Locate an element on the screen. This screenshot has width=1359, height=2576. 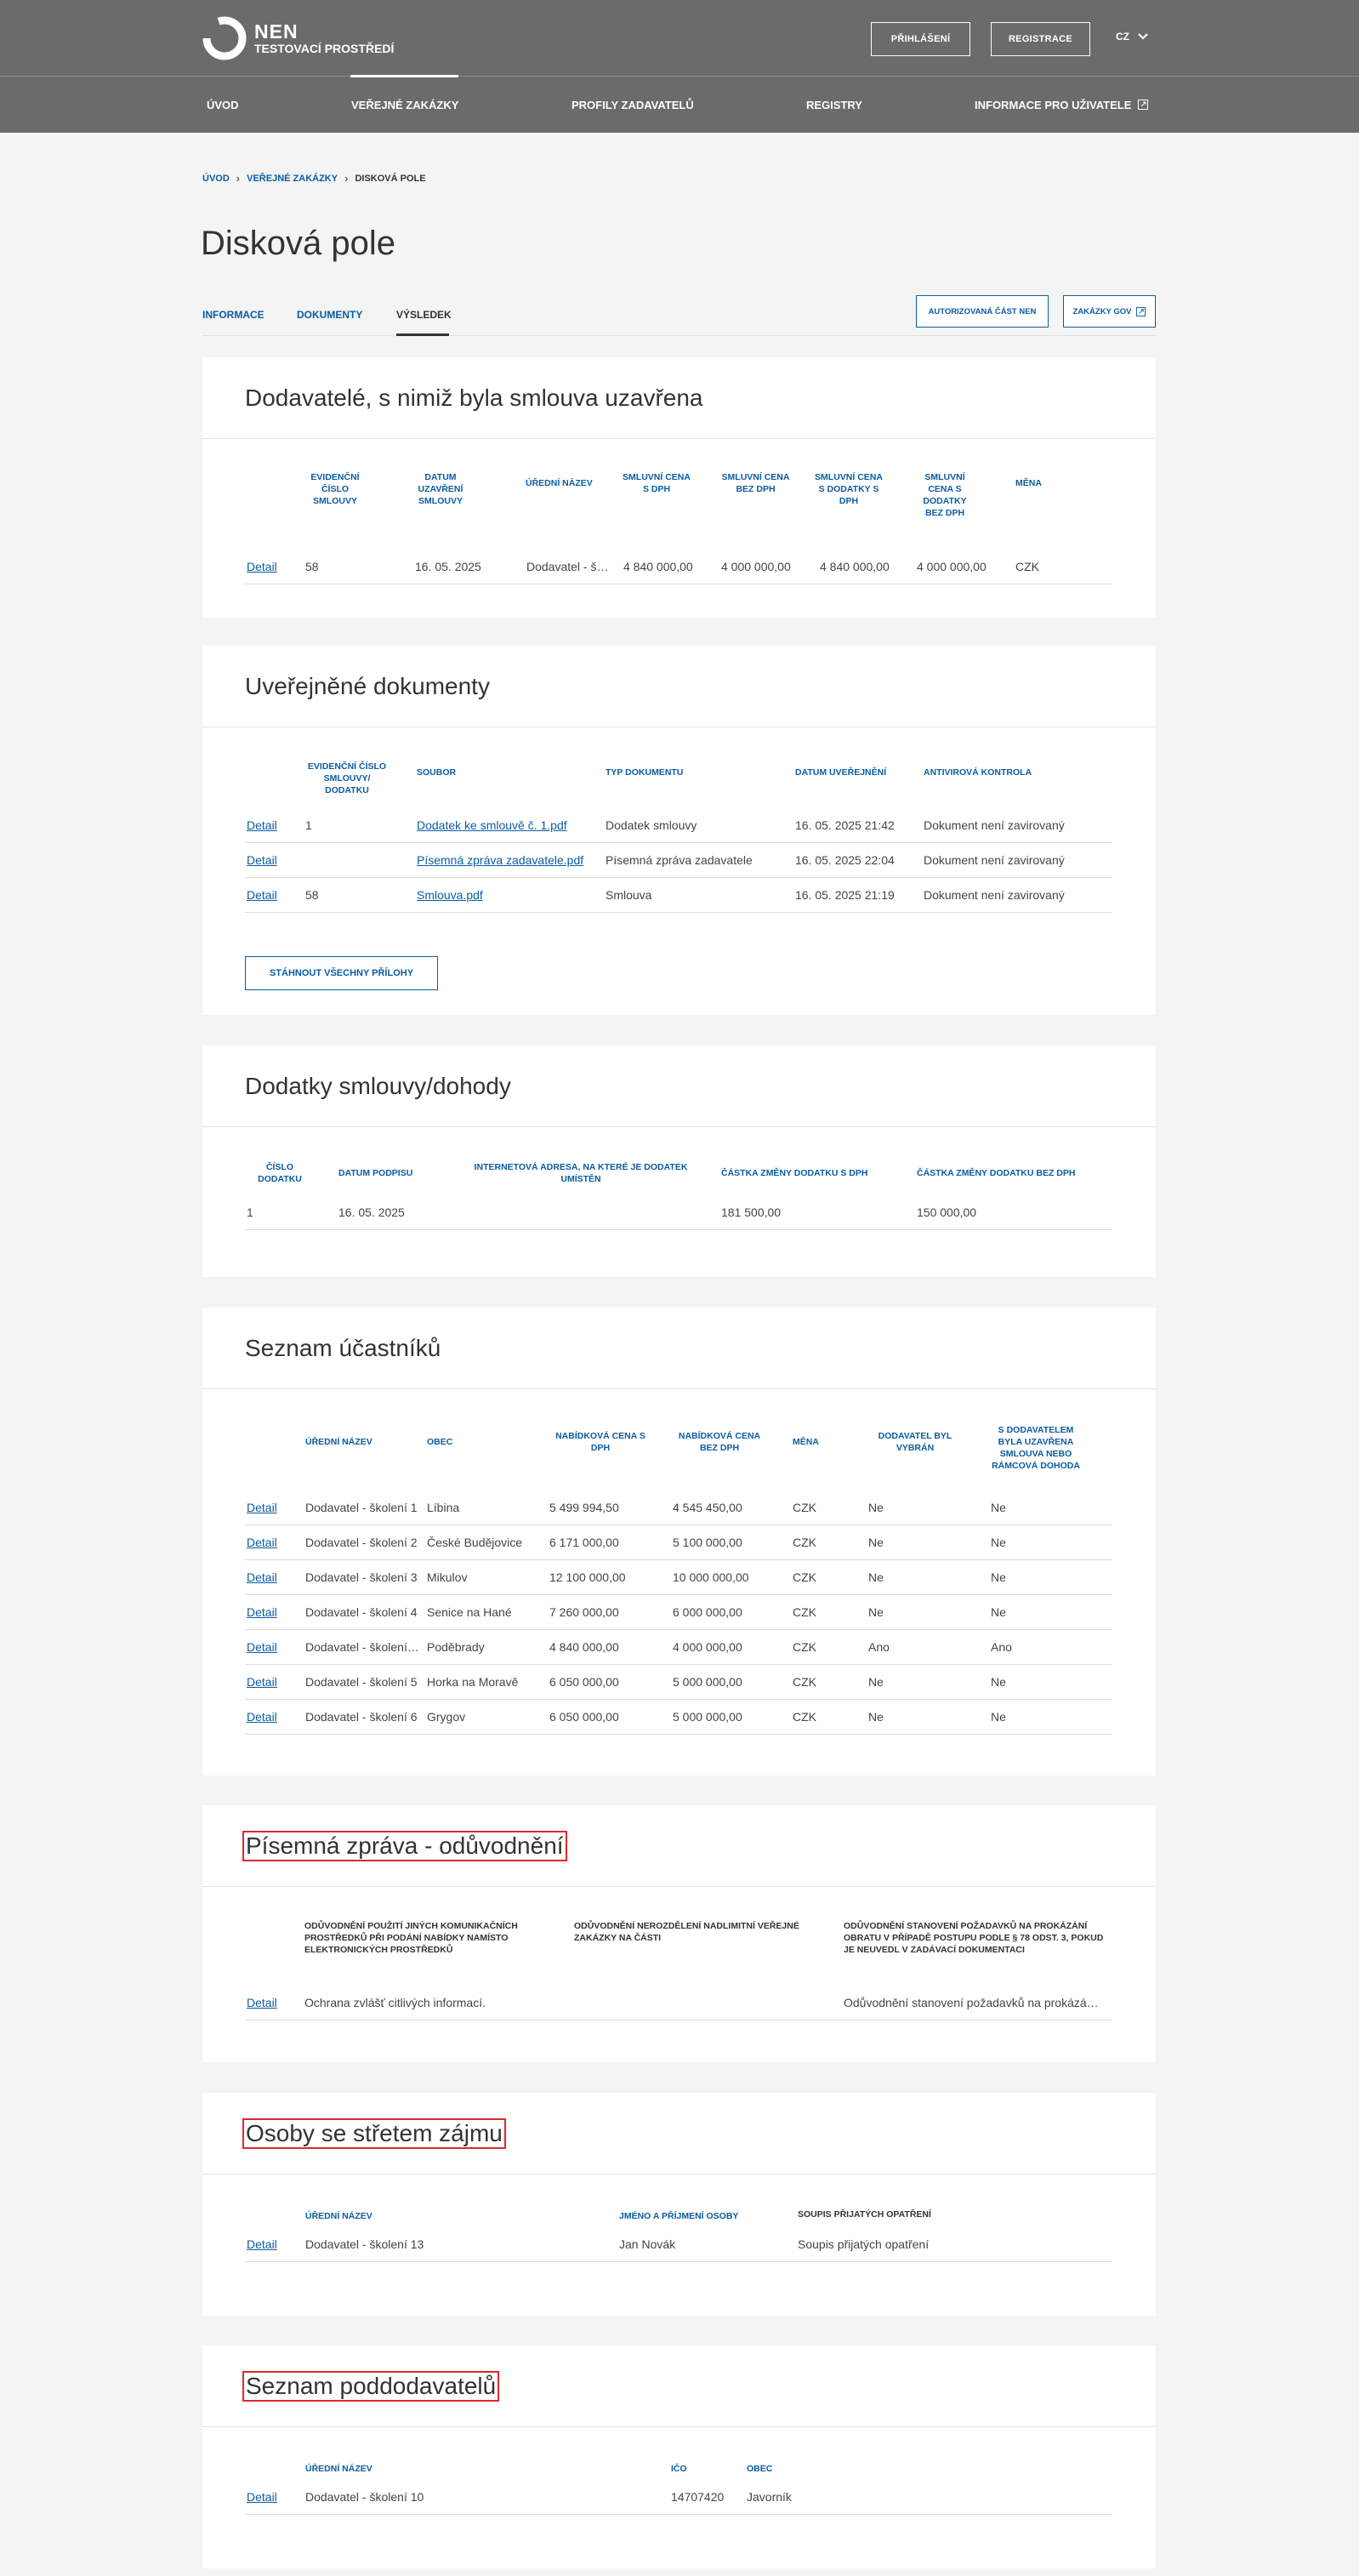
download-all-button: STÁHNOUT VŠECHNY PŘÍLOHY is located at coordinates (341, 973).